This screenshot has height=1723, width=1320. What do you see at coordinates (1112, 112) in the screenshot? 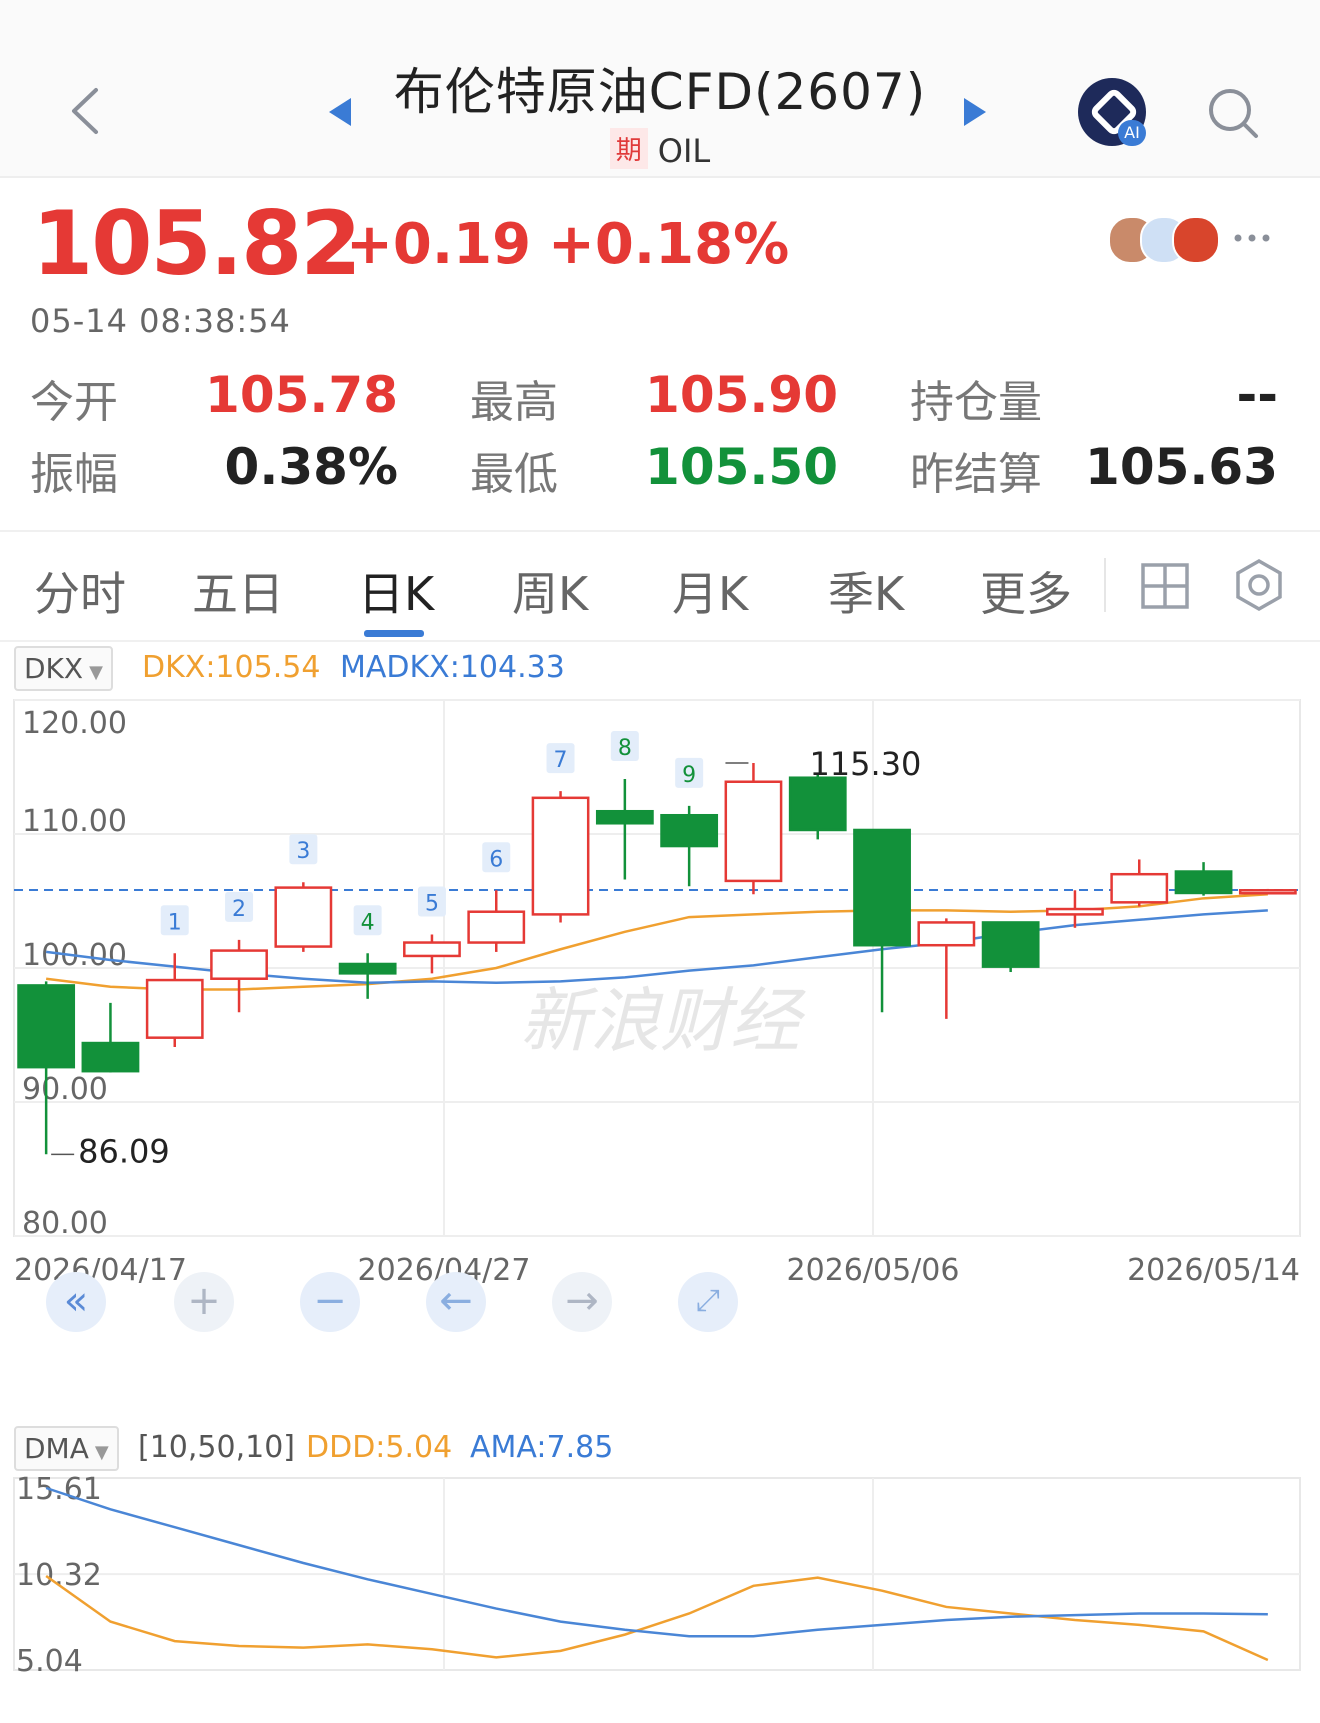
I see `ai-assistant-icon: AI` at bounding box center [1112, 112].